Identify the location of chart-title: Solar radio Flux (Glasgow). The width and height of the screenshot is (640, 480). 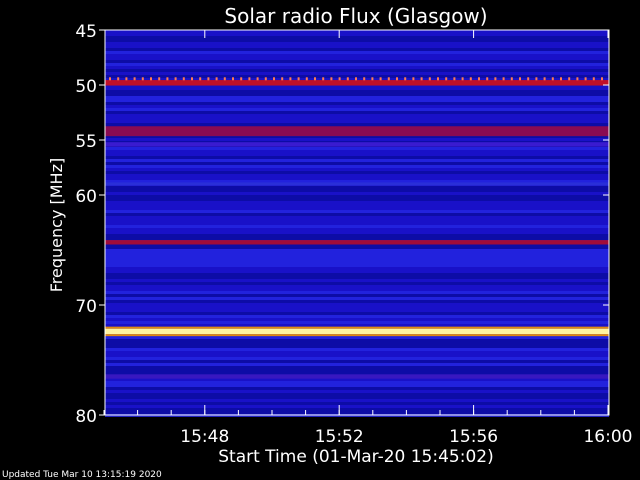
(355, 16).